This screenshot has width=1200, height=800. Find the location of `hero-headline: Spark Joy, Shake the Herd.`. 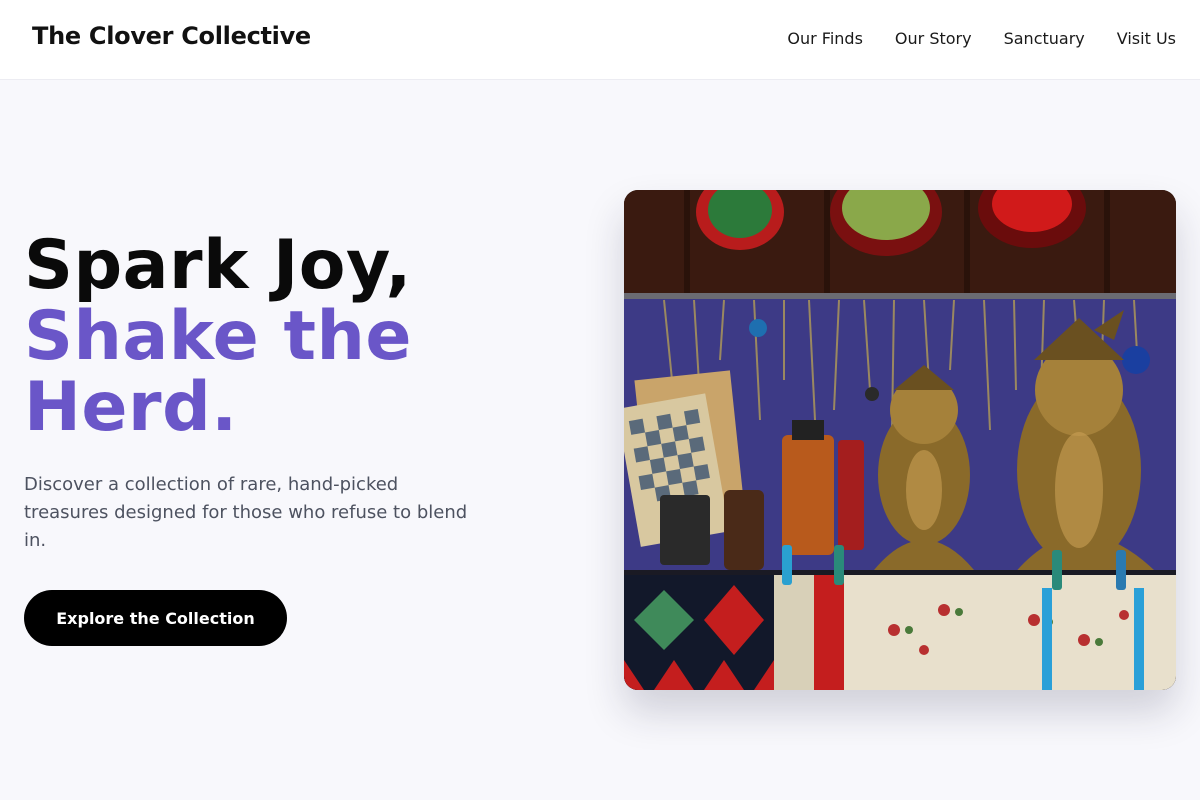

hero-headline: Spark Joy, Shake the Herd. is located at coordinates (259, 336).